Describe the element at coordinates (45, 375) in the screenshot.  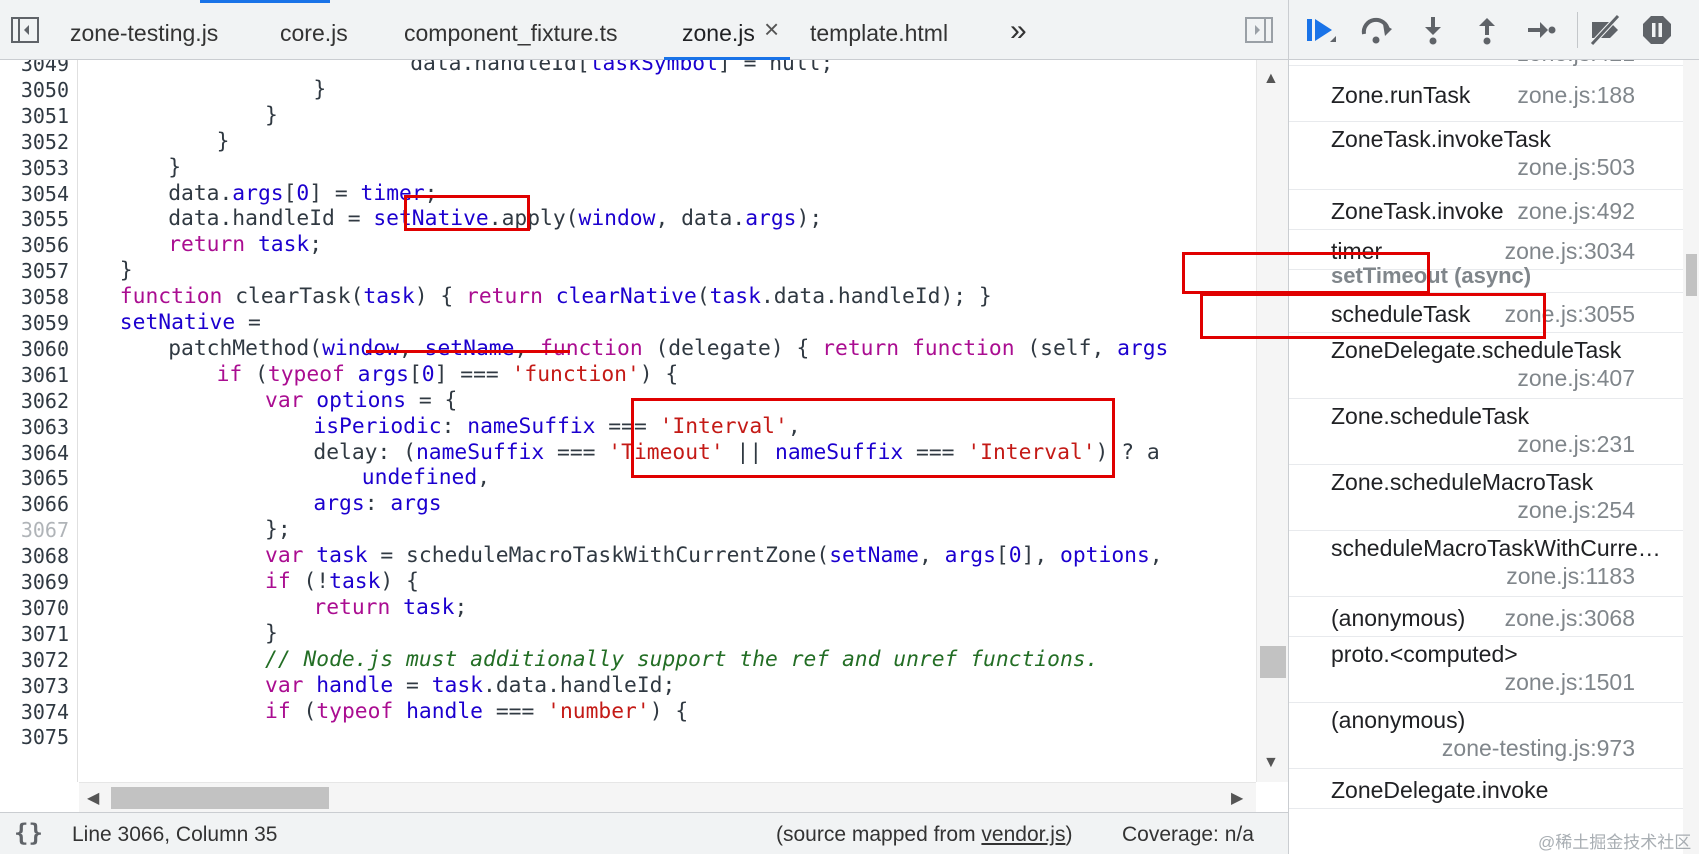
I see `line-number: 3061` at that location.